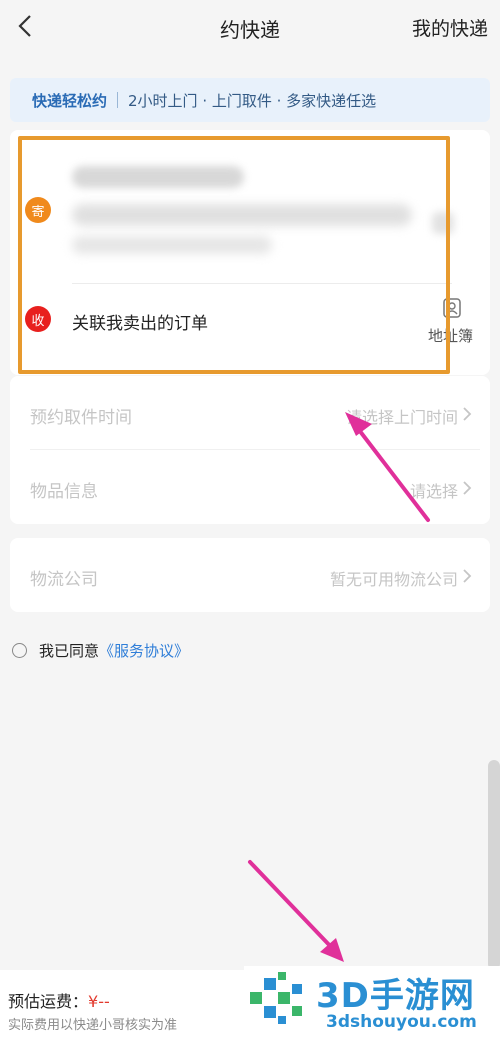 This screenshot has height=1037, width=500. I want to click on row-divider, so click(255, 449).